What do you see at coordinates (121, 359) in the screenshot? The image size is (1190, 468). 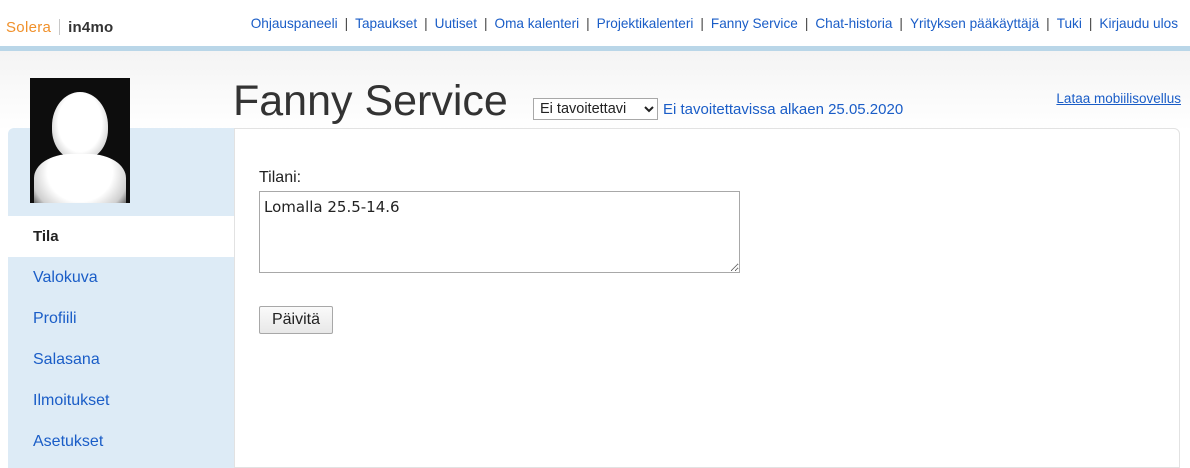 I see `sidebar-item-salasana: Salasana` at bounding box center [121, 359].